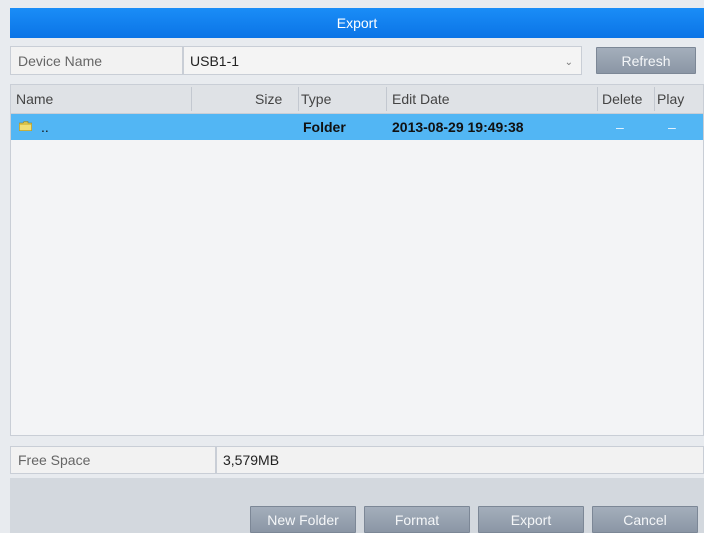 This screenshot has height=533, width=704. Describe the element at coordinates (421, 99) in the screenshot. I see `column-header-edit-date: Edit Date` at that location.